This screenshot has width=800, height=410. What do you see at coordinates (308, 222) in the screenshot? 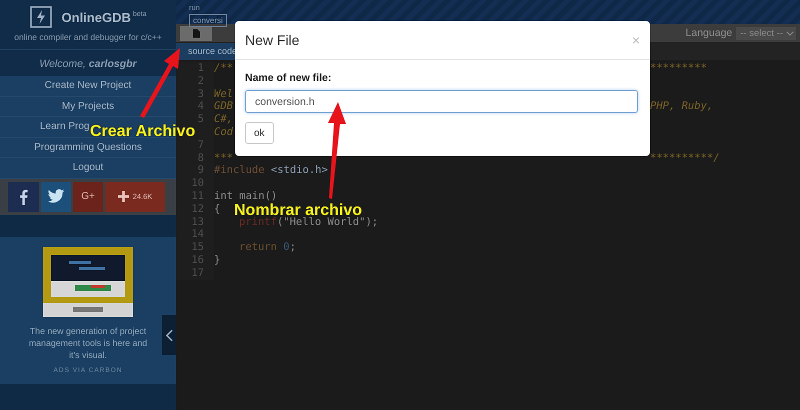
I see `code-text: printf("Hello World");` at bounding box center [308, 222].